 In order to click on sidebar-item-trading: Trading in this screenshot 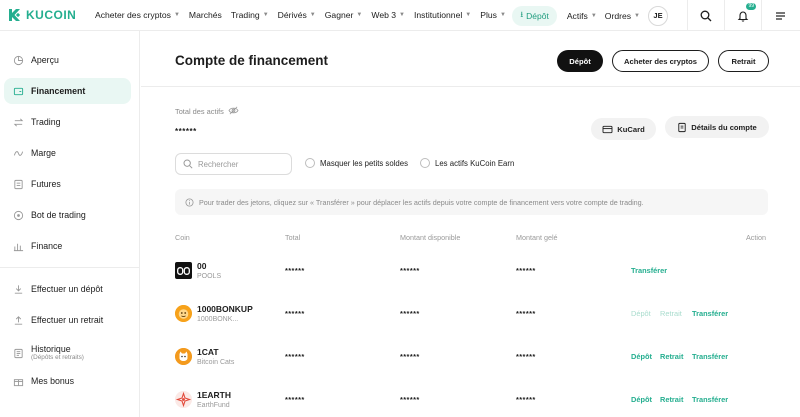, I will do `click(67, 122)`.